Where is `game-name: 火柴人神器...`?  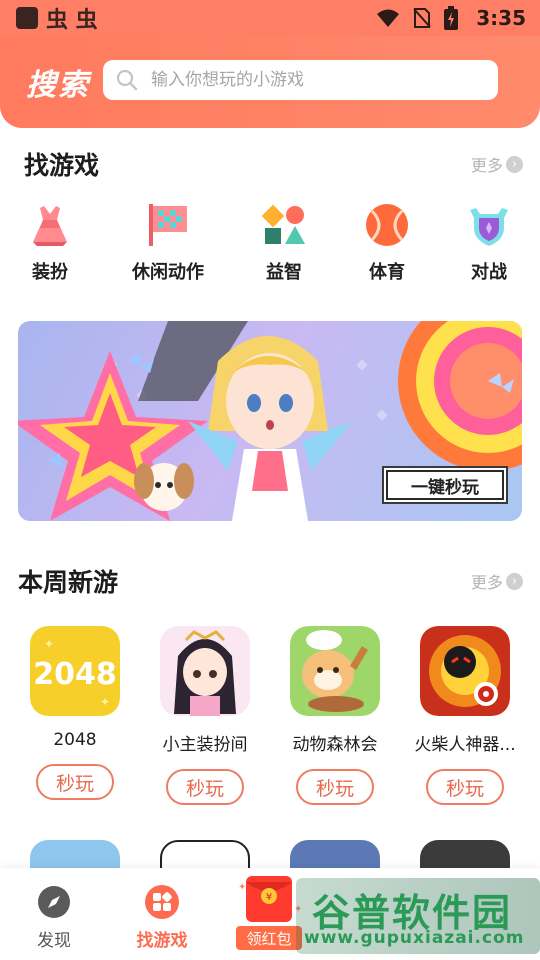
game-name: 火柴人神器... is located at coordinates (465, 745).